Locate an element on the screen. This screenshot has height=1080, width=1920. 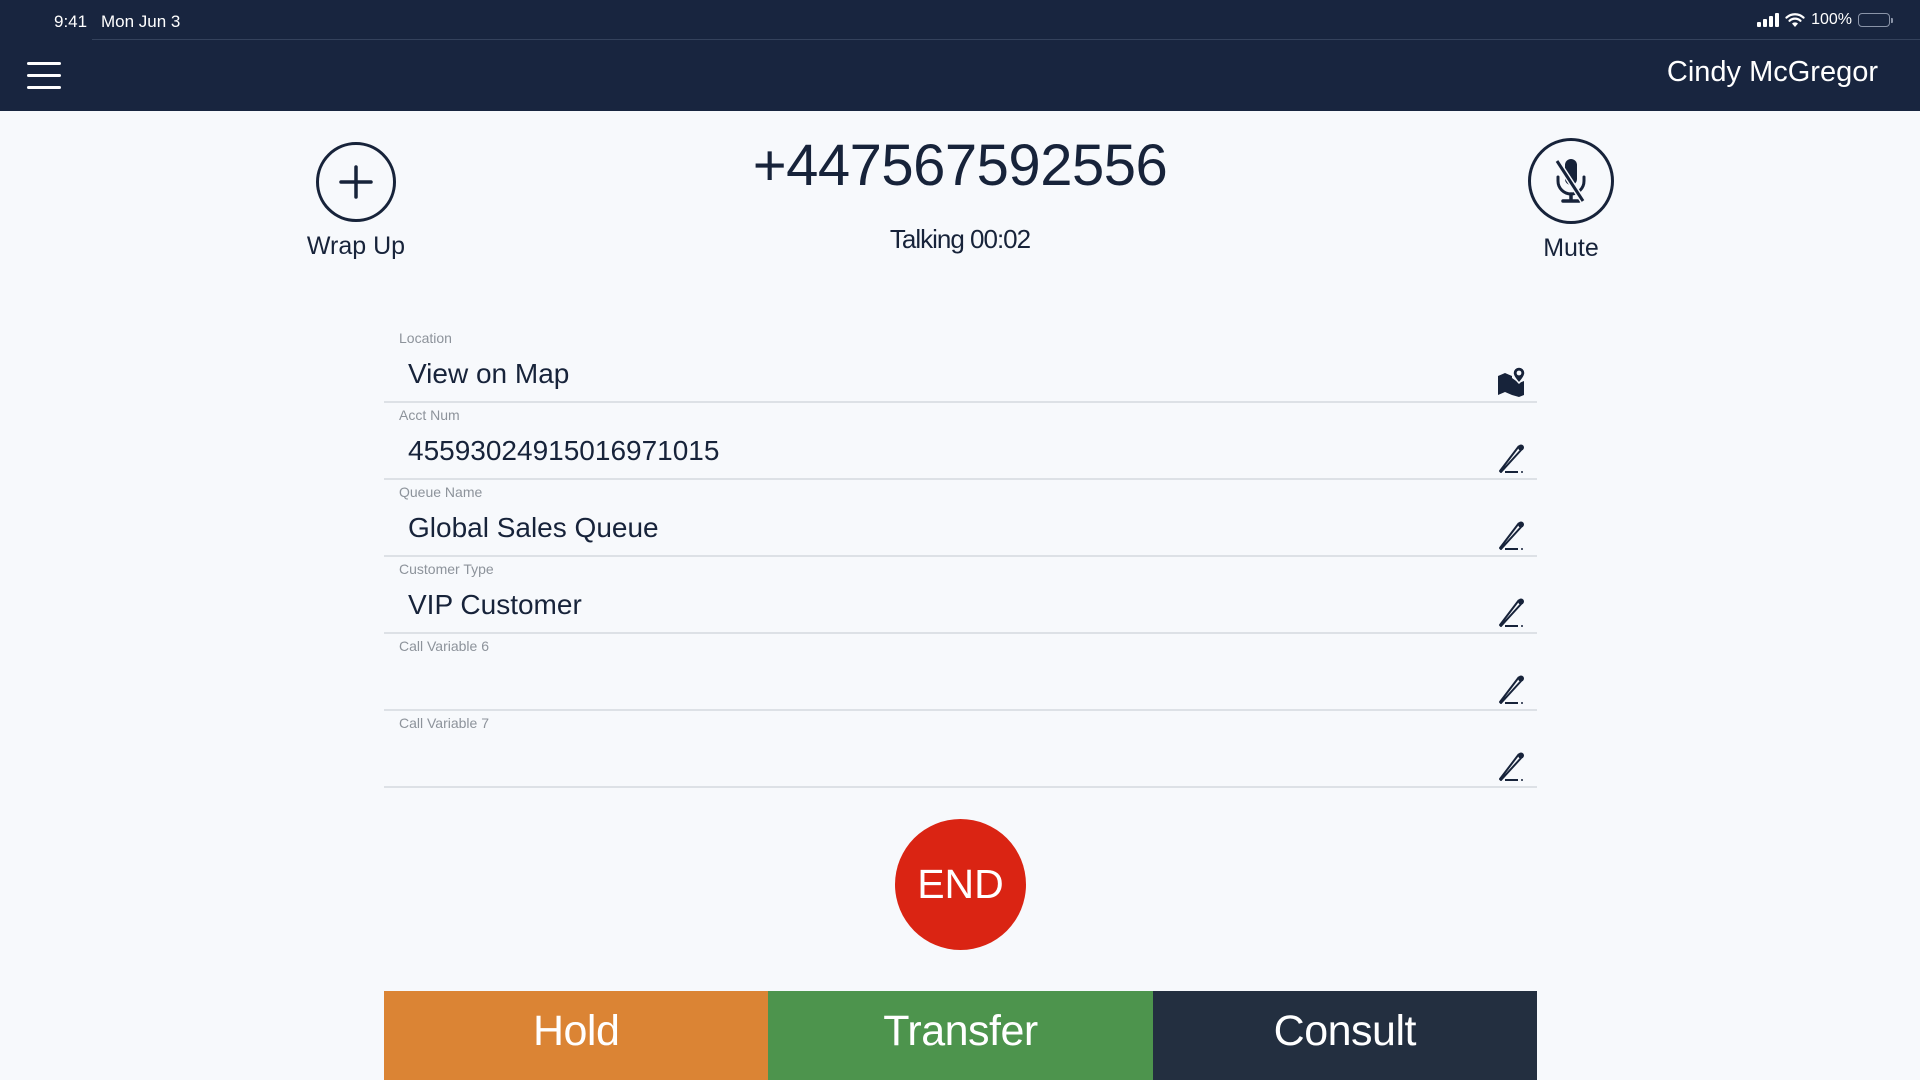
field-value: View on Map is located at coordinates (488, 374).